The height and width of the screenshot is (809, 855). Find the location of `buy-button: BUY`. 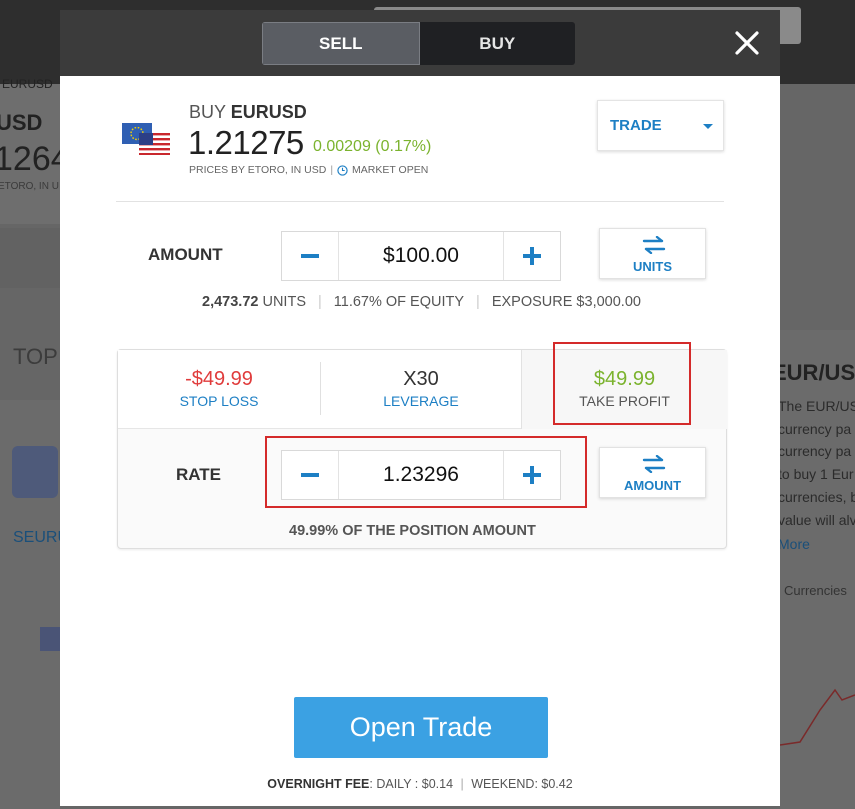

buy-button: BUY is located at coordinates (497, 43).